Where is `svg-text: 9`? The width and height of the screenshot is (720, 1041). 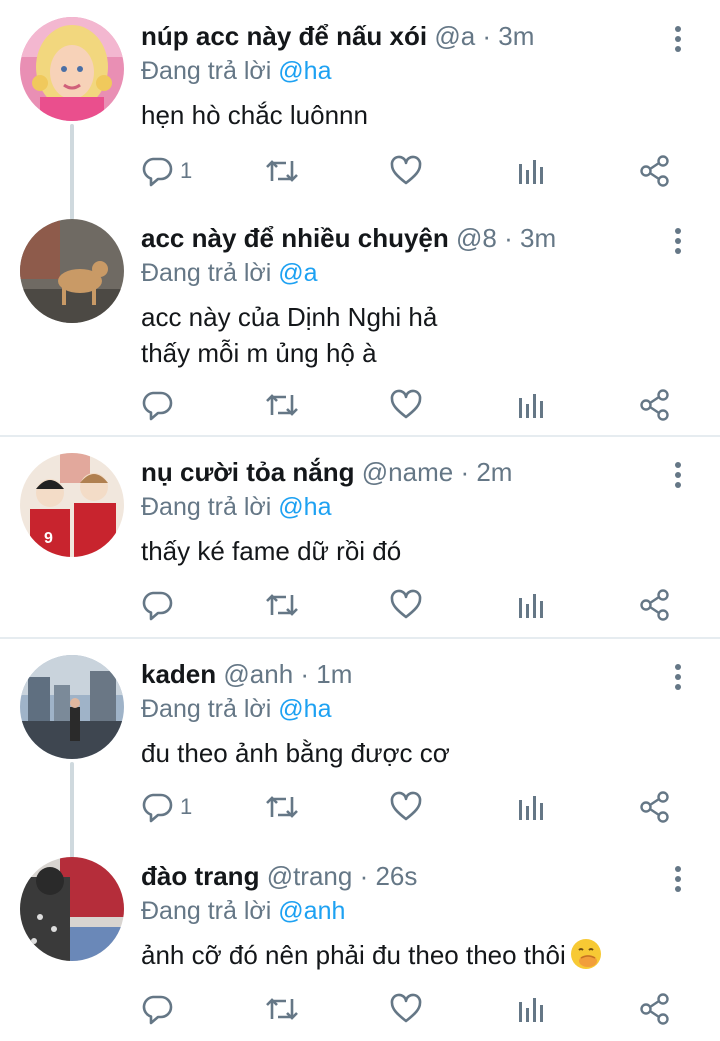
svg-text: 9 is located at coordinates (48, 538).